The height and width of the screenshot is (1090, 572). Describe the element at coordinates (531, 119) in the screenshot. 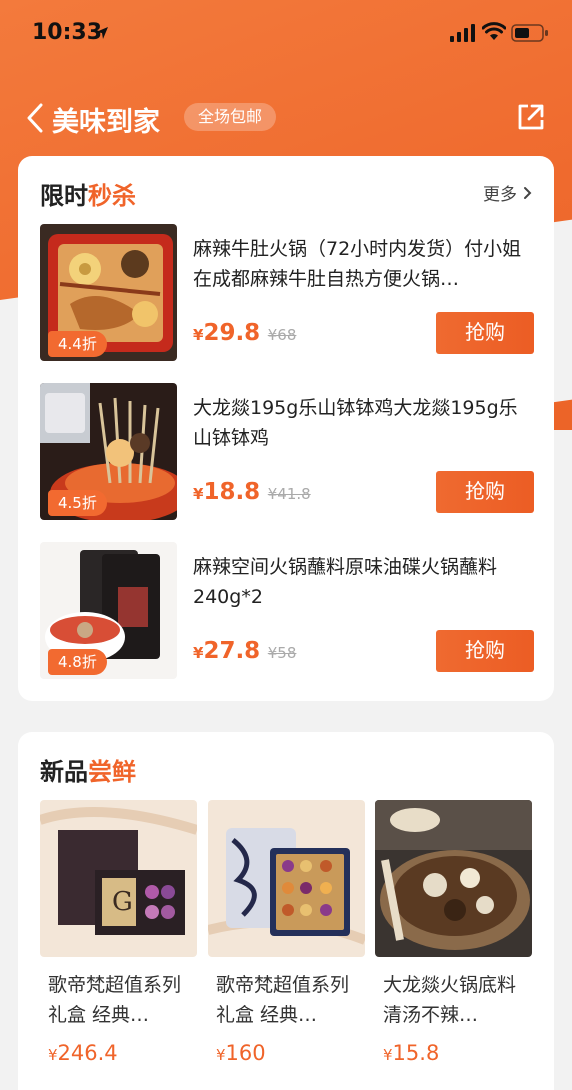

I see `share-icon` at that location.